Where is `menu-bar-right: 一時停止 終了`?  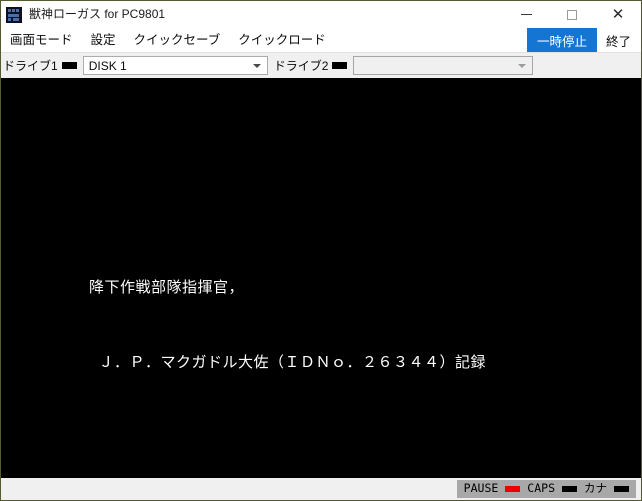 menu-bar-right: 一時停止 終了 is located at coordinates (583, 40).